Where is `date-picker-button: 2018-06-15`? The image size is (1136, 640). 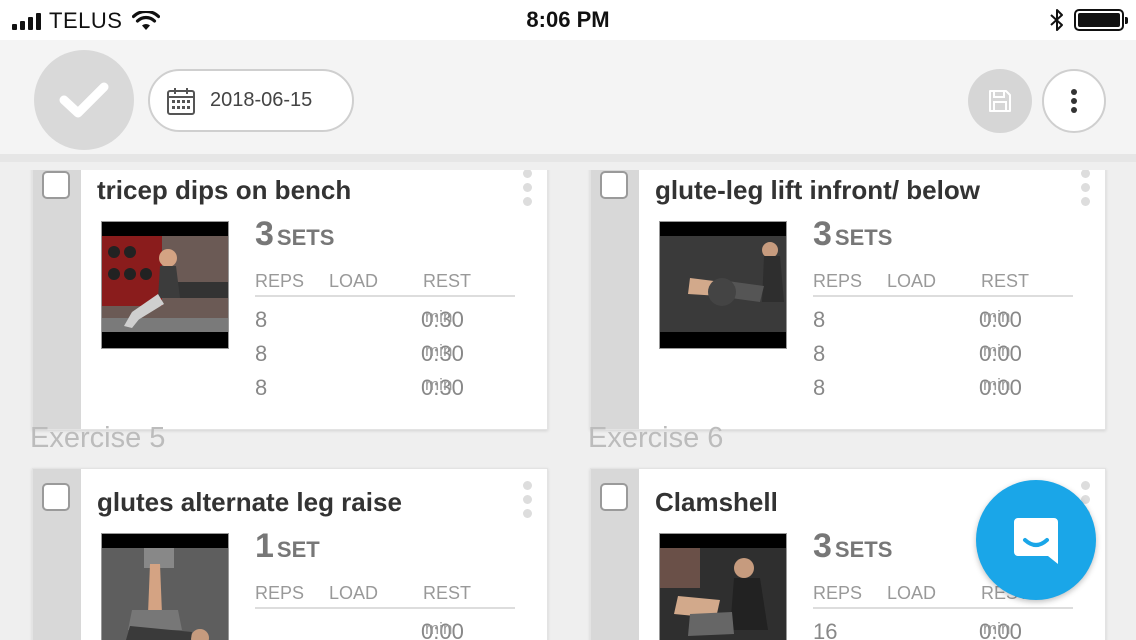
date-picker-button: 2018-06-15 is located at coordinates (251, 100).